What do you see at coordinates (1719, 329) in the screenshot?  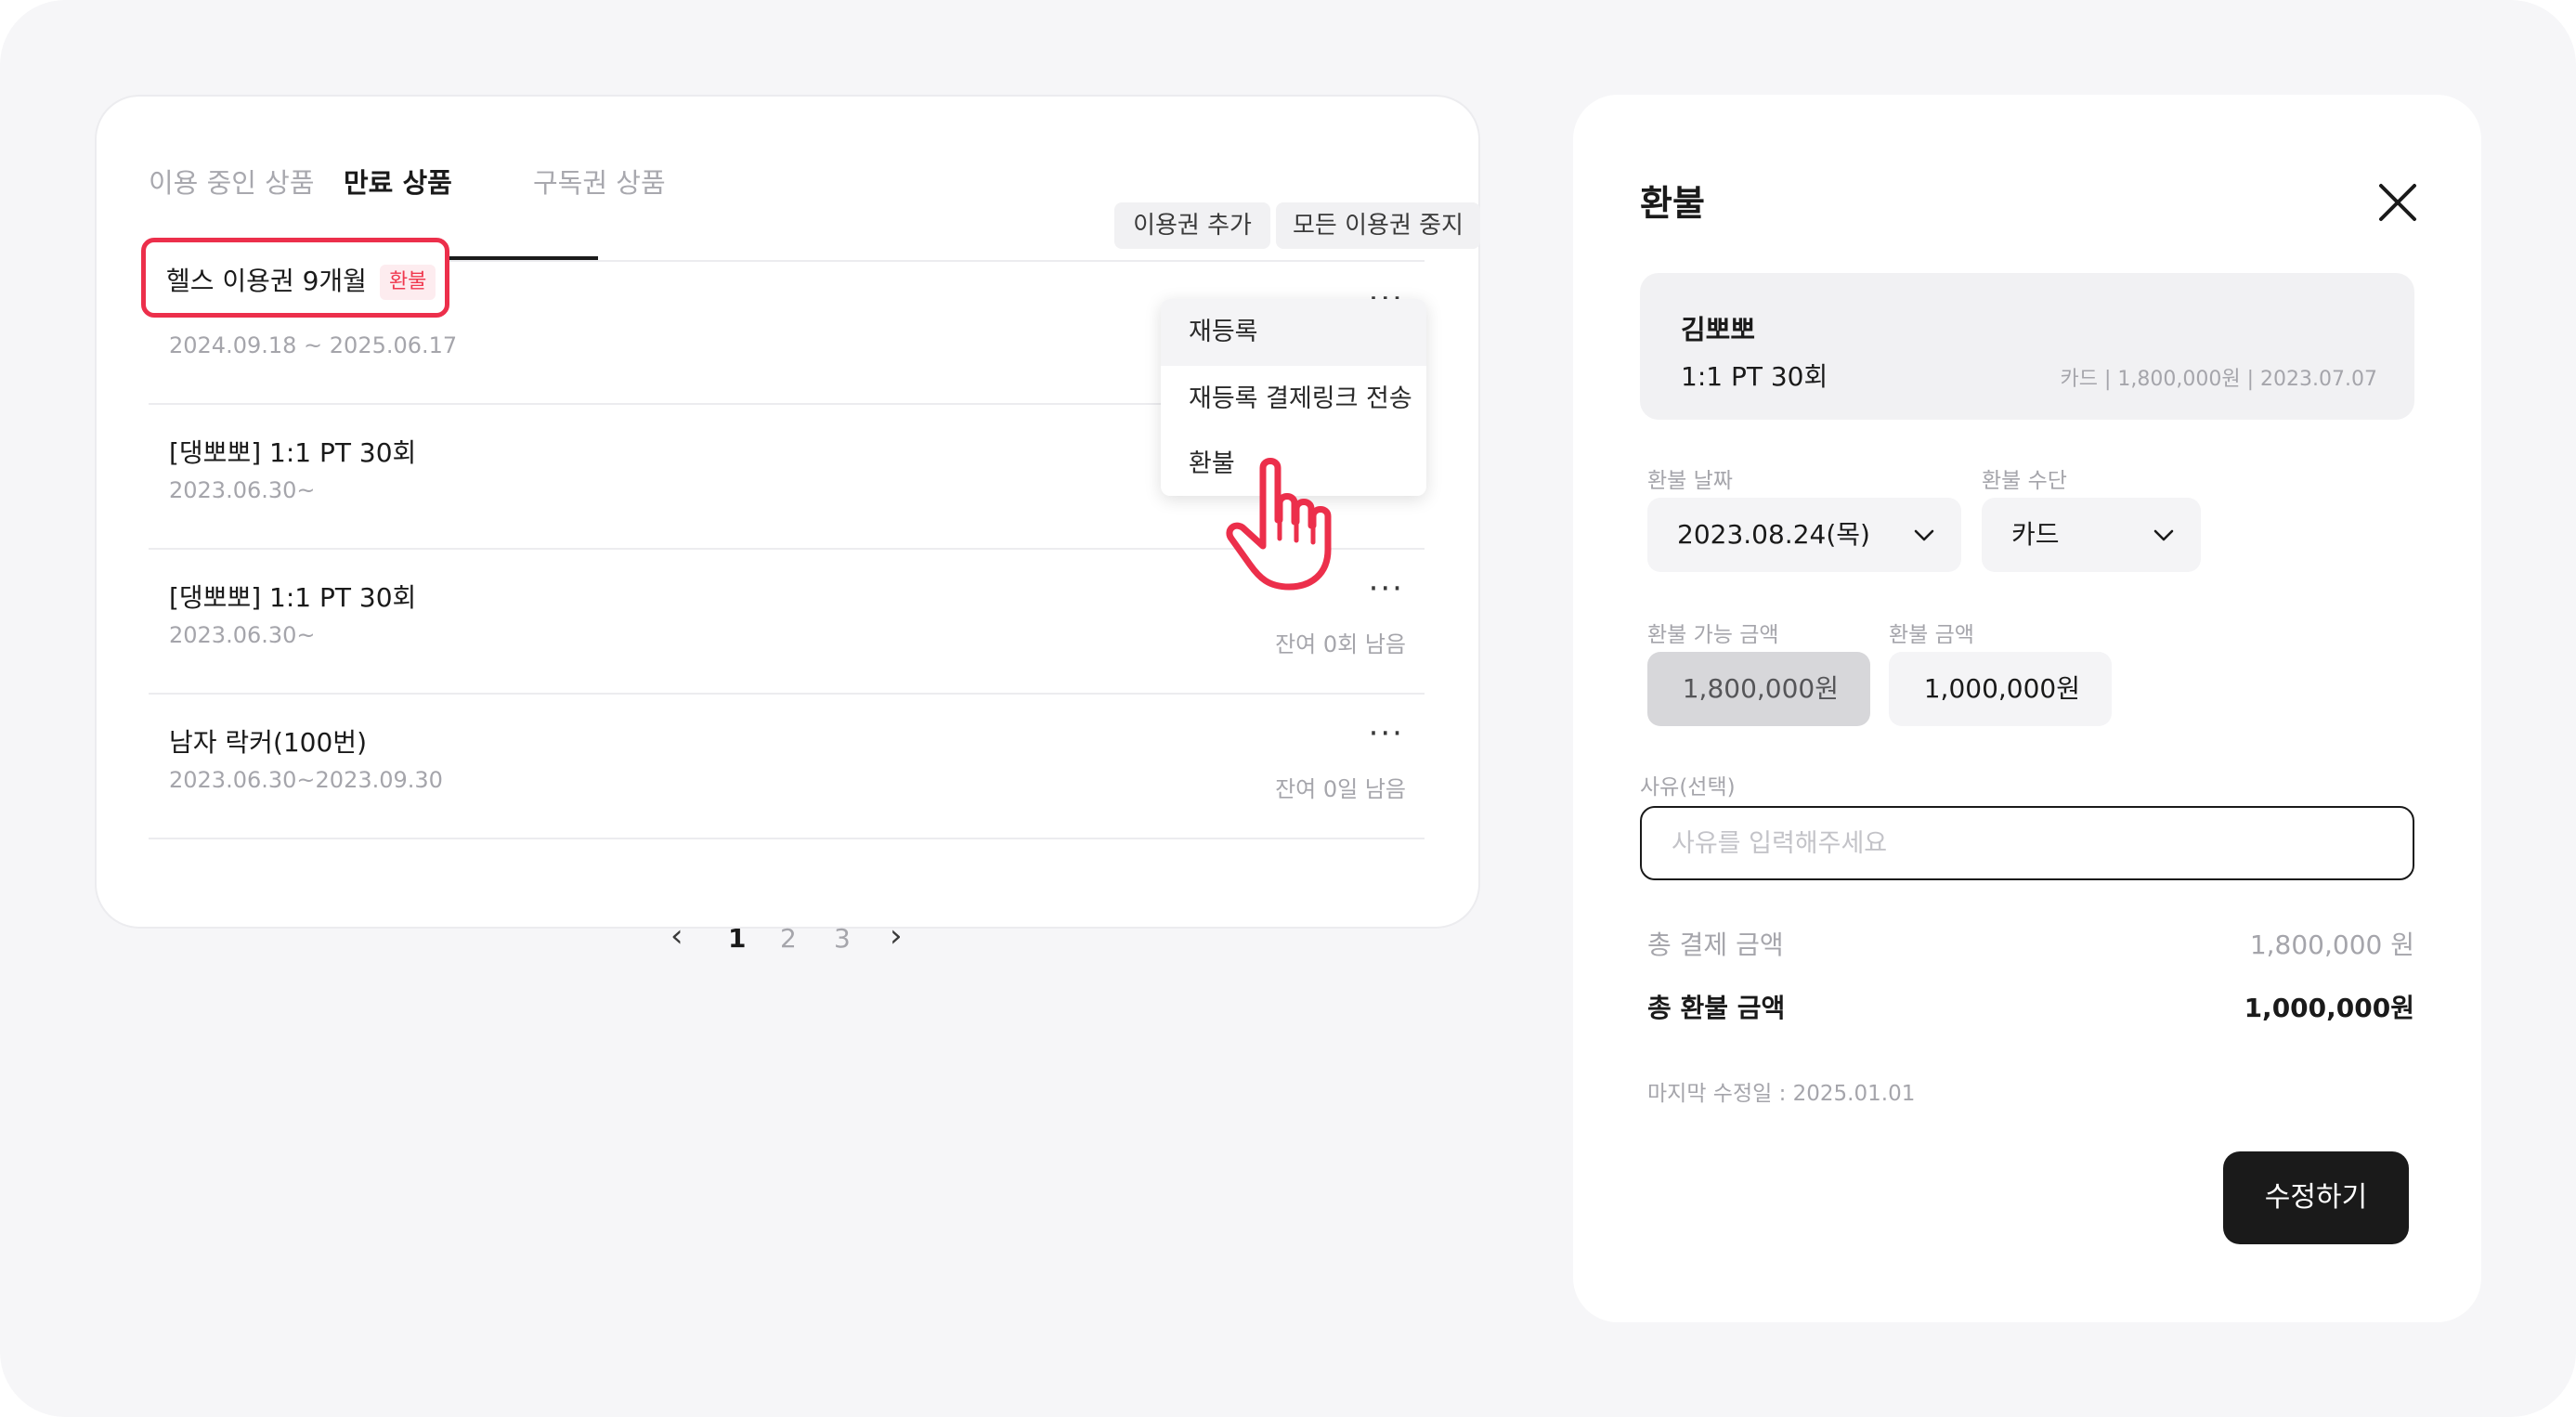 I see `member-name: 김뽀뽀` at bounding box center [1719, 329].